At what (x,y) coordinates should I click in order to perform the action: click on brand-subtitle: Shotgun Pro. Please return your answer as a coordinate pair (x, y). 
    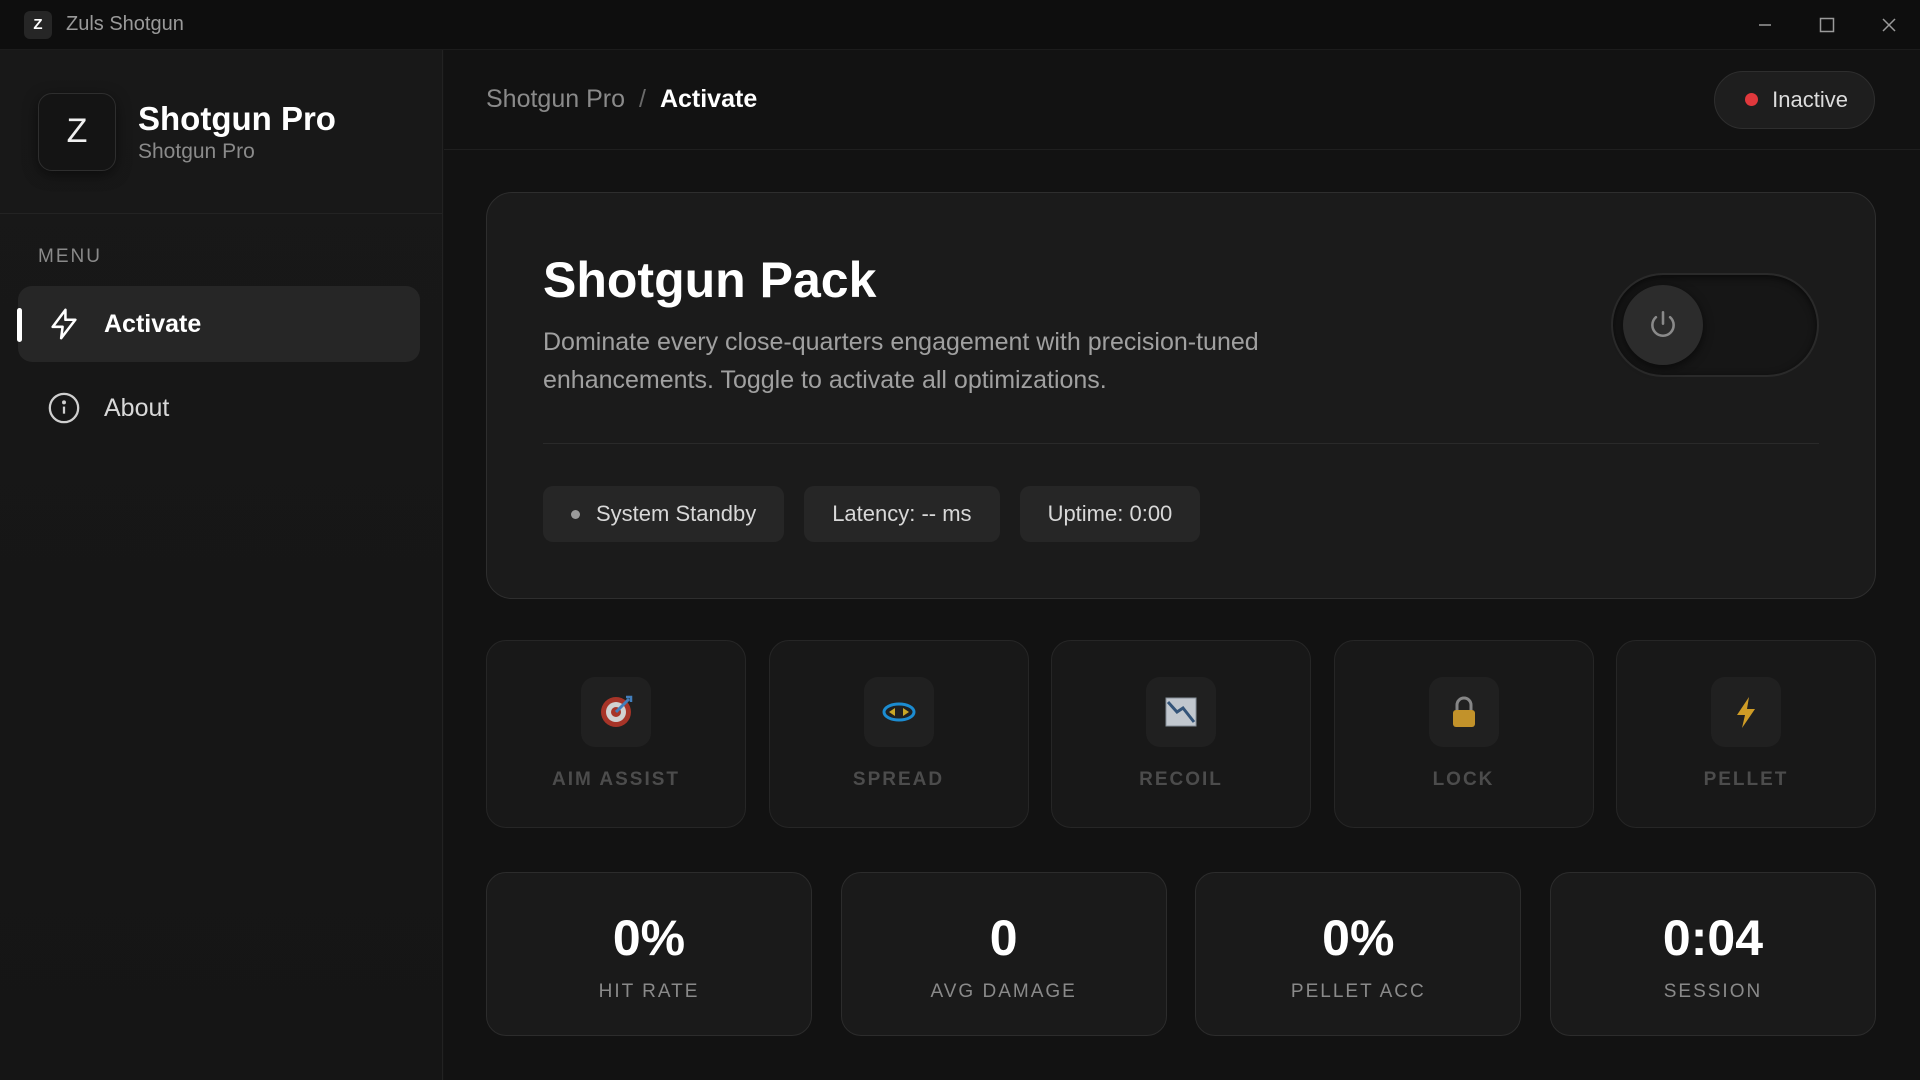
    Looking at the image, I should click on (196, 151).